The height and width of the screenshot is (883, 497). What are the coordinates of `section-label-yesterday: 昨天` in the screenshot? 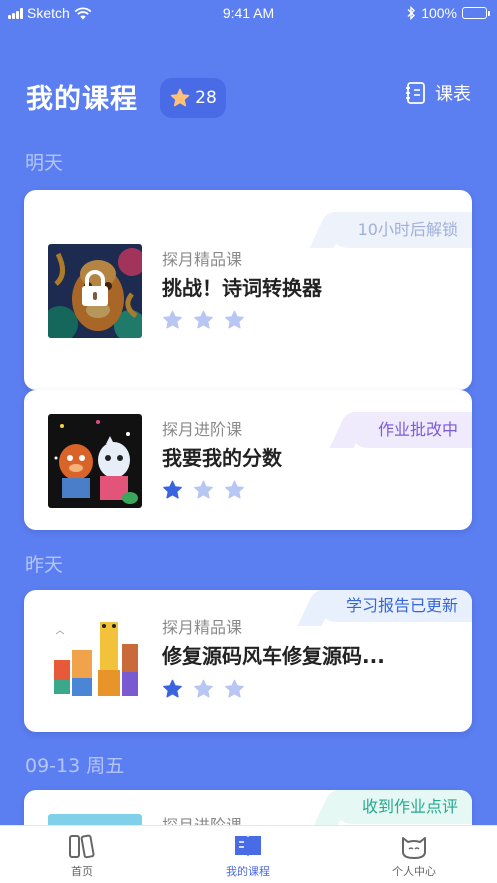 It's located at (44, 565).